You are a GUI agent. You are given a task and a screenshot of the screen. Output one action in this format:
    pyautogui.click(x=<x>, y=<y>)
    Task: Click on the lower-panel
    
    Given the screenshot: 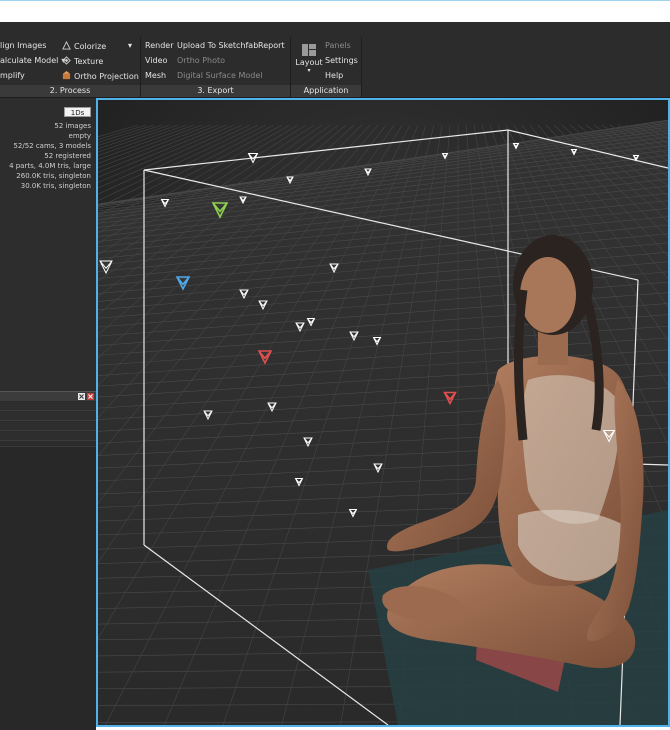 What is the action you would take?
    pyautogui.click(x=48, y=588)
    